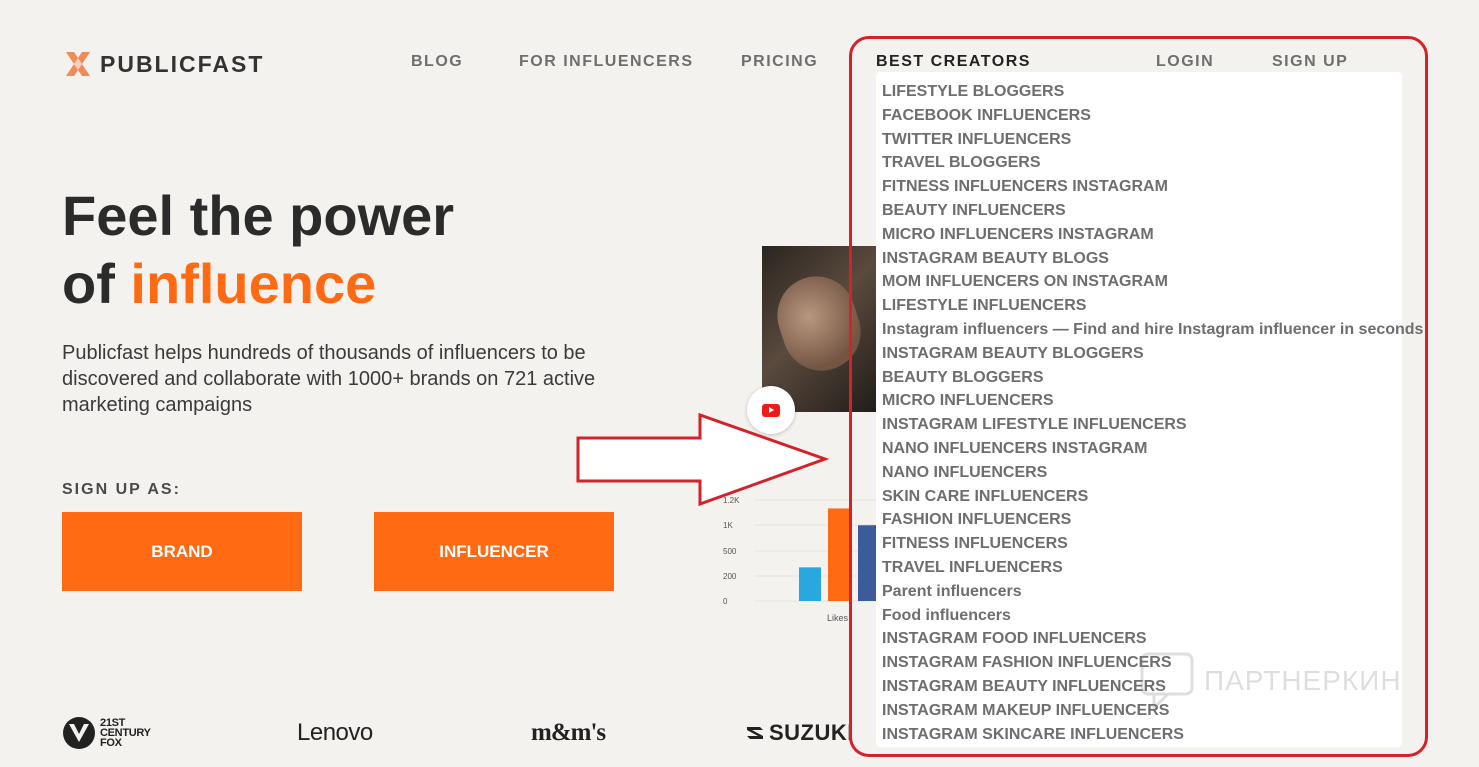 Image resolution: width=1479 pixels, height=767 pixels. I want to click on chart-y-tick: 1.2K, so click(731, 500).